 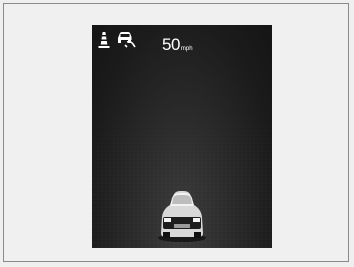 What do you see at coordinates (171, 44) in the screenshot?
I see `speed-value: 50` at bounding box center [171, 44].